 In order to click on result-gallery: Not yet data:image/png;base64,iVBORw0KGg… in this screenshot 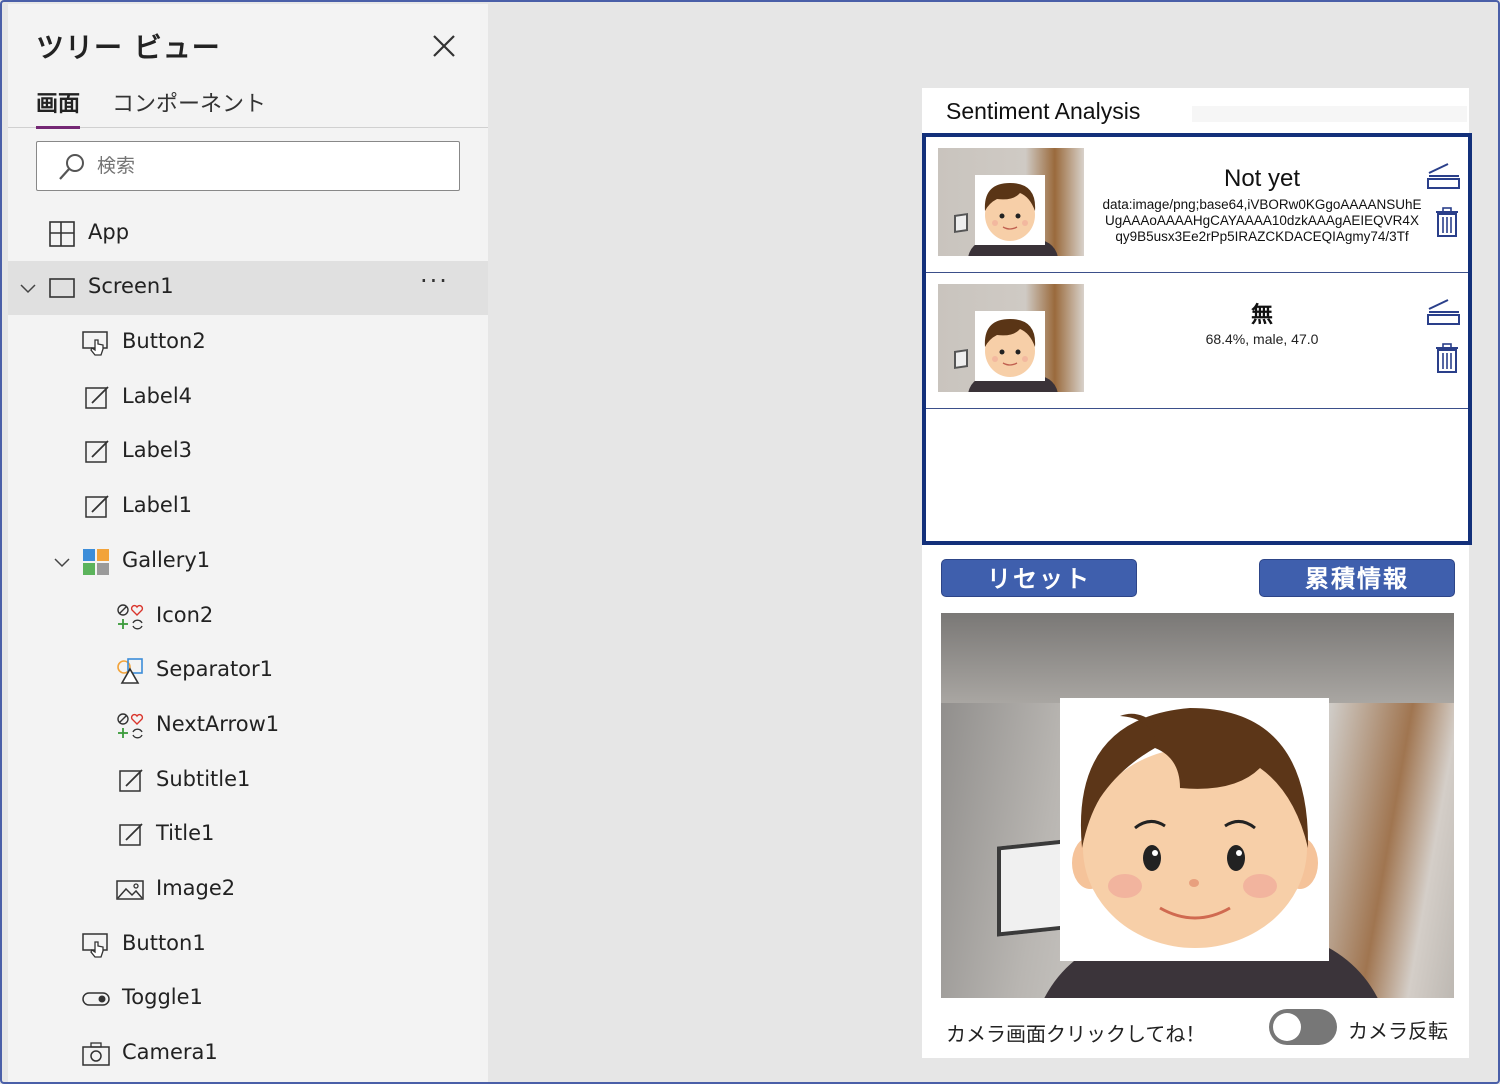, I will do `click(1197, 339)`.